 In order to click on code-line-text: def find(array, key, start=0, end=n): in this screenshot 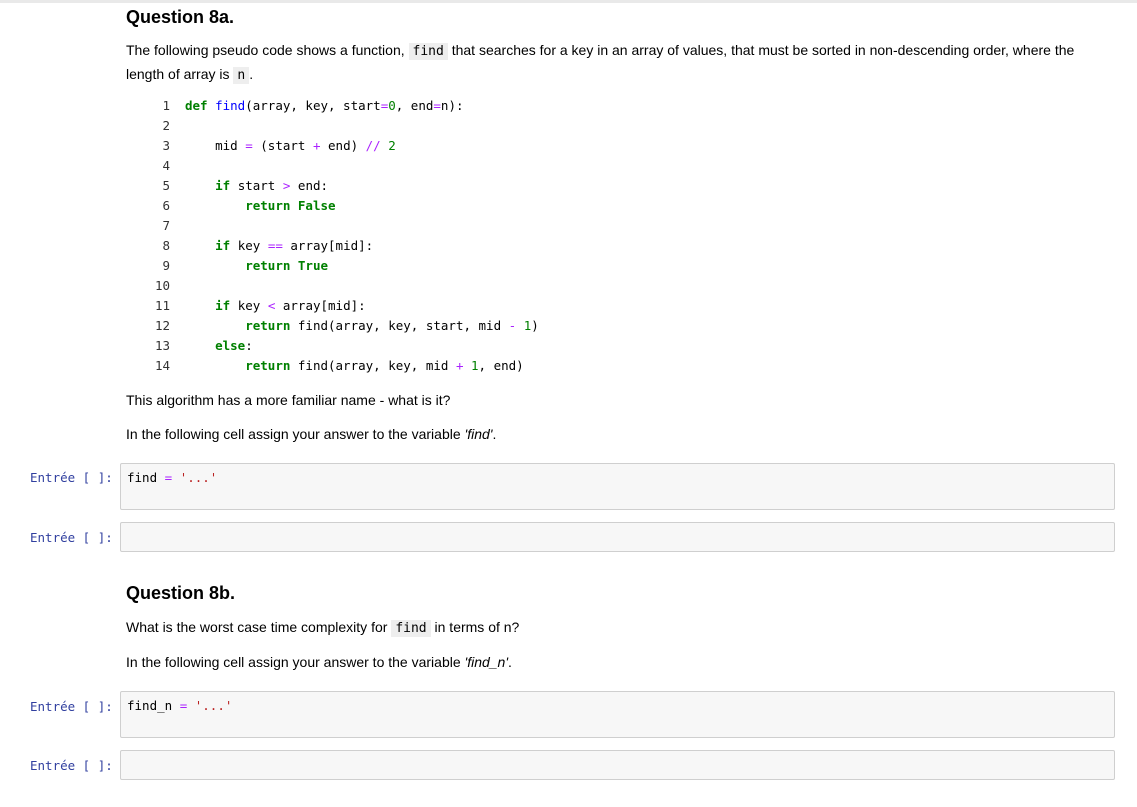, I will do `click(324, 105)`.